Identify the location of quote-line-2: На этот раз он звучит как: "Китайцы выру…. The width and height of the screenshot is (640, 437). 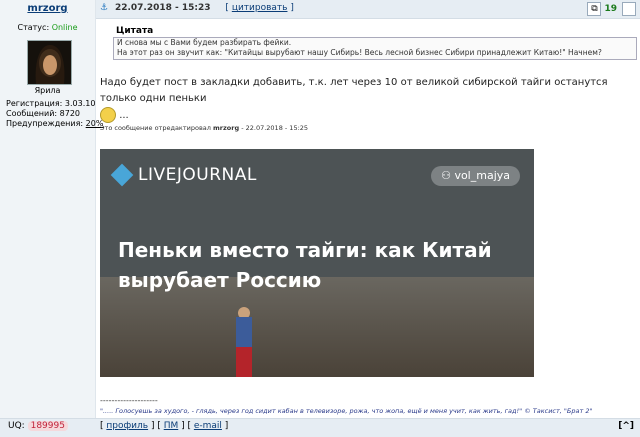
(359, 52).